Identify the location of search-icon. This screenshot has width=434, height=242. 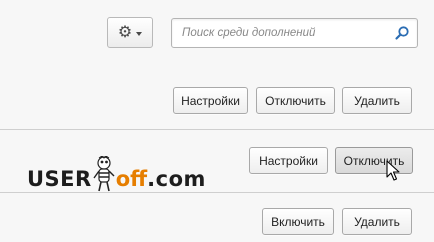
(402, 33).